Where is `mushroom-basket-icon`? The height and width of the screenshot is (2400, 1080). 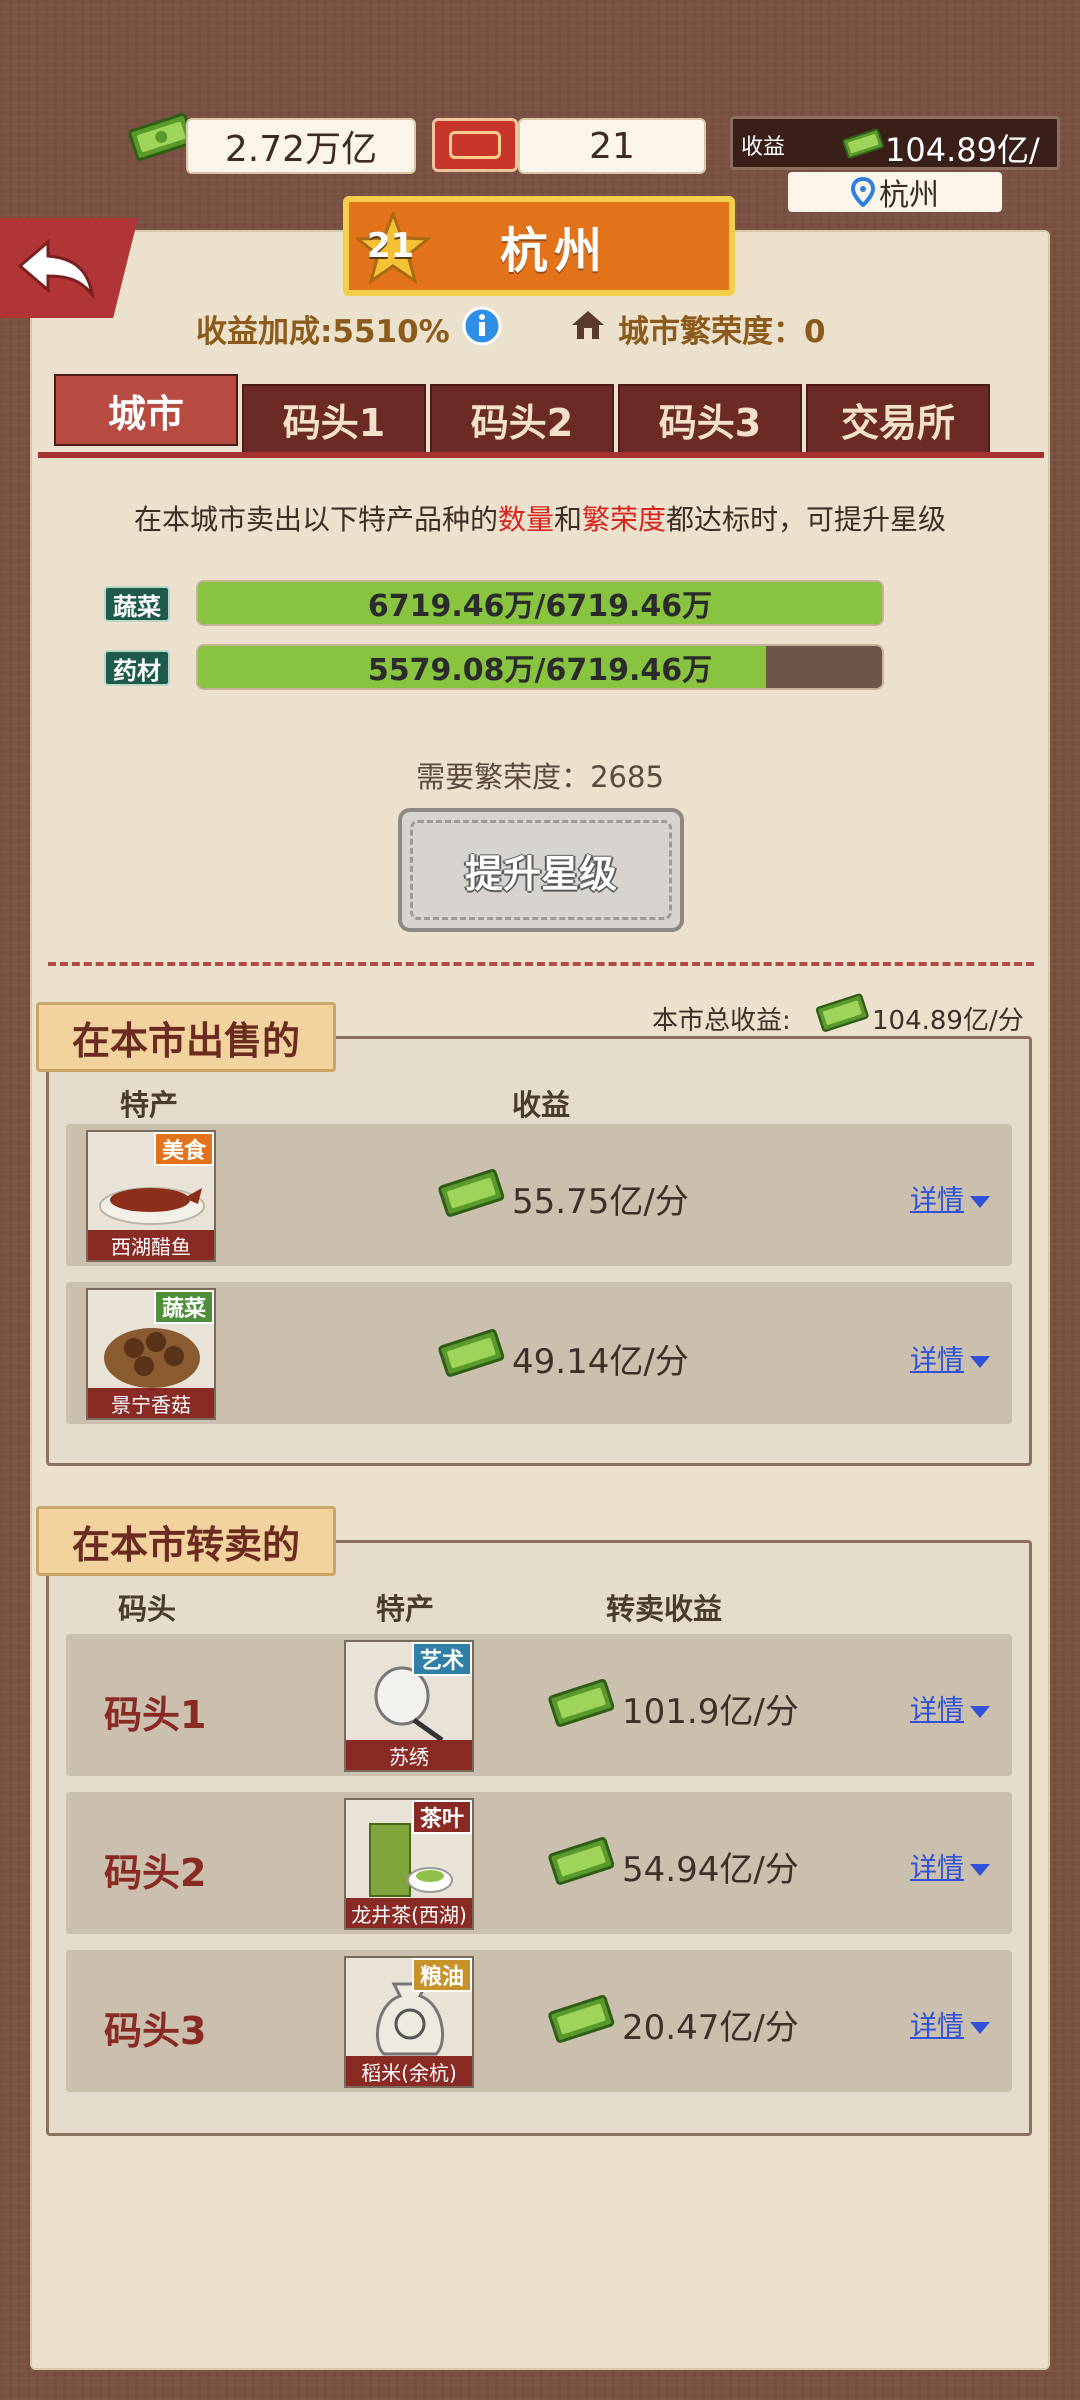
mushroom-basket-icon is located at coordinates (152, 1358).